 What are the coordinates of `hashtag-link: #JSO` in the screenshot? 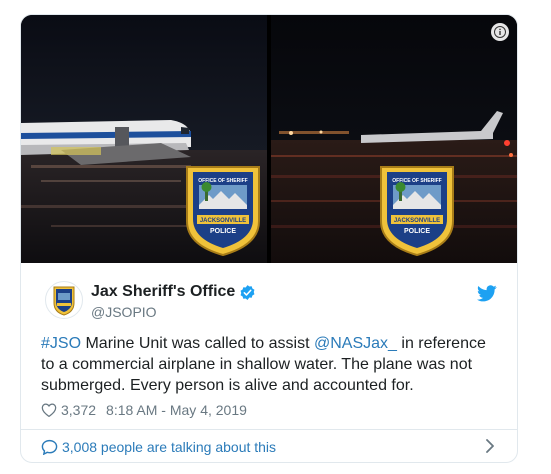 It's located at (61, 343).